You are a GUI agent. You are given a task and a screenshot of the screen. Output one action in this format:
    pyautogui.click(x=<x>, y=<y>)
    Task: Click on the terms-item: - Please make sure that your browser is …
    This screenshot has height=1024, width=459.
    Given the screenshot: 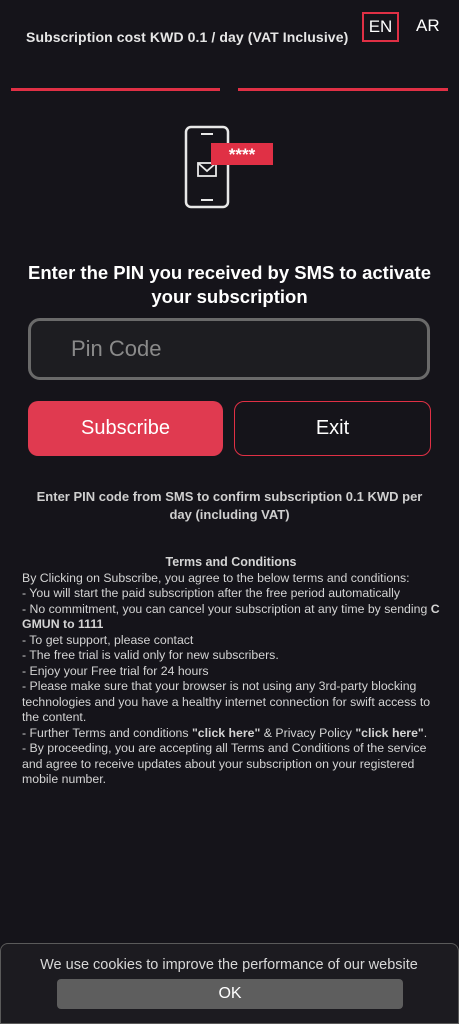 What is the action you would take?
    pyautogui.click(x=226, y=701)
    